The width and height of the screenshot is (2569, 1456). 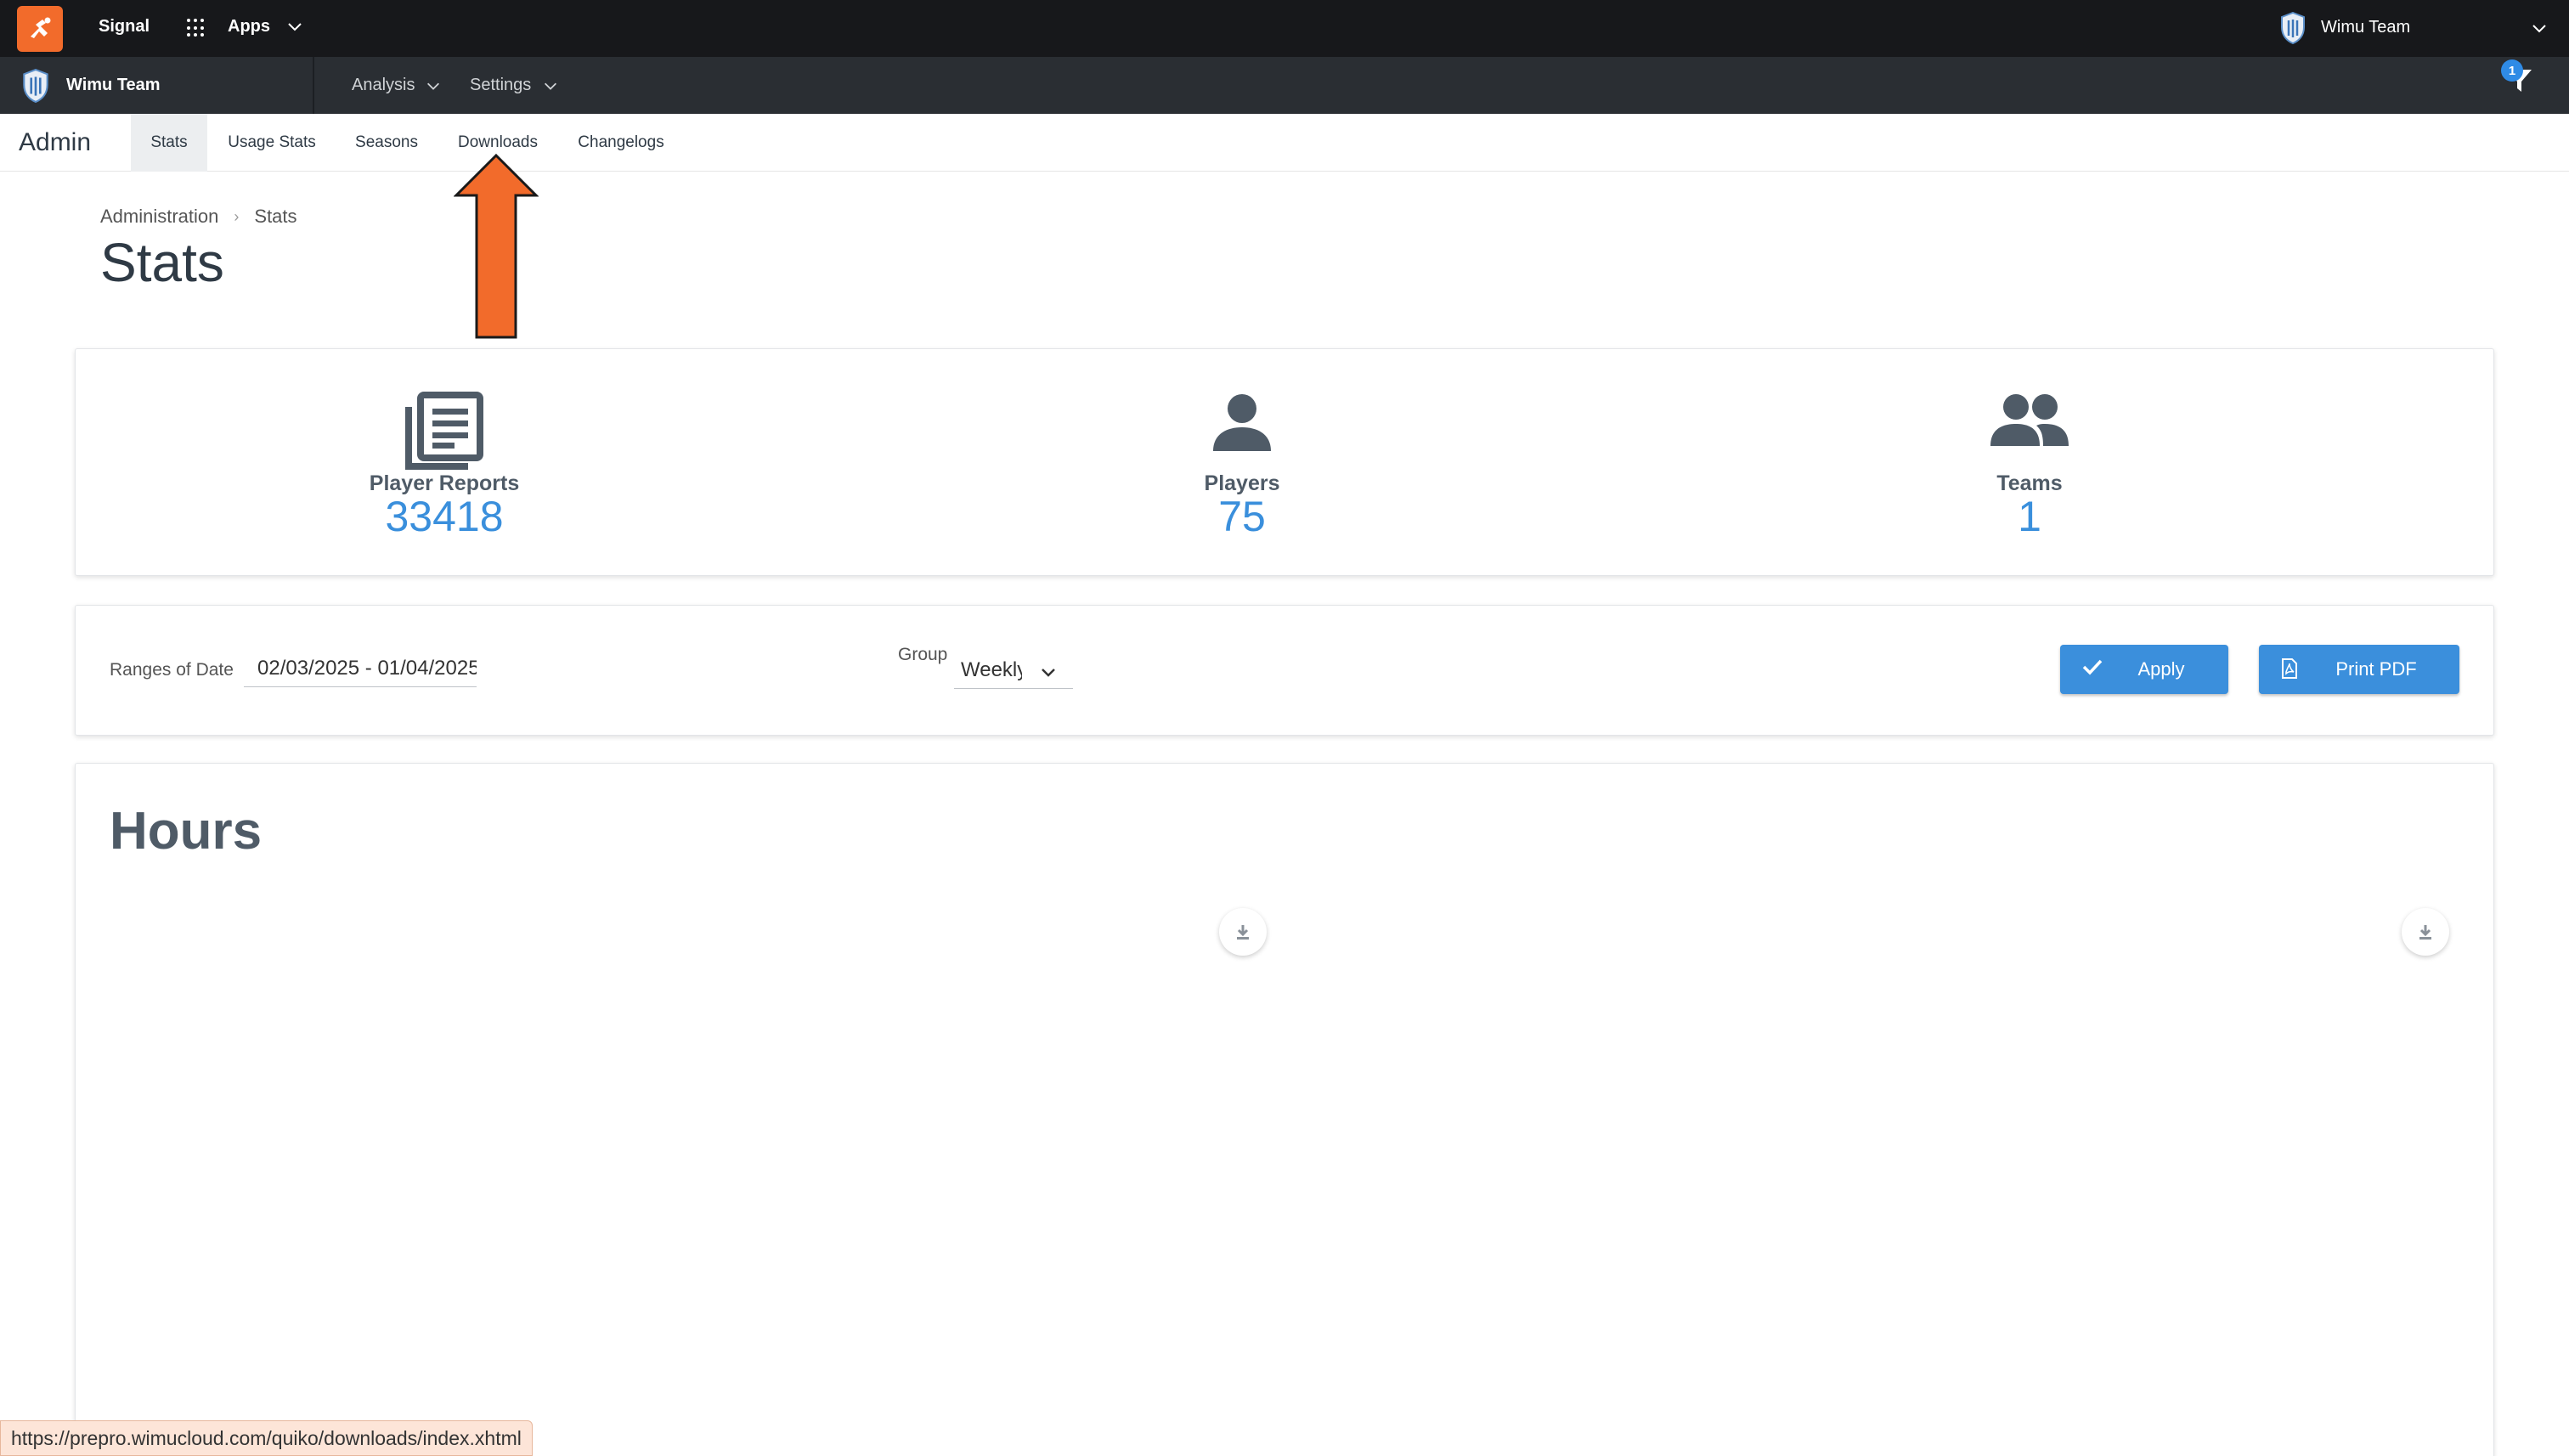 What do you see at coordinates (2030, 516) in the screenshot?
I see `stat-value: 1` at bounding box center [2030, 516].